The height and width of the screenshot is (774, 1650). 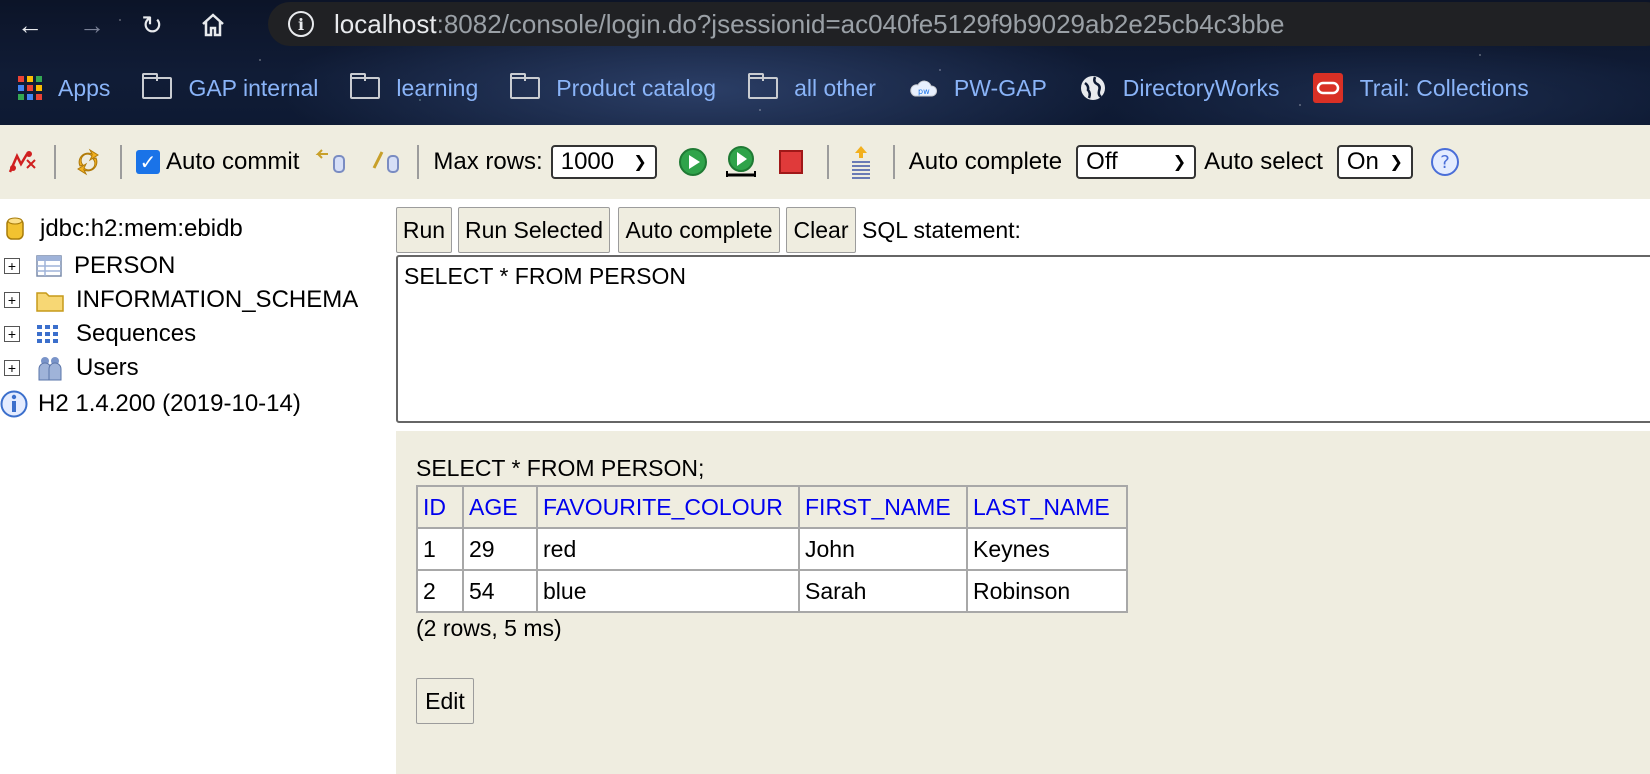 What do you see at coordinates (14, 404) in the screenshot?
I see `info-icon` at bounding box center [14, 404].